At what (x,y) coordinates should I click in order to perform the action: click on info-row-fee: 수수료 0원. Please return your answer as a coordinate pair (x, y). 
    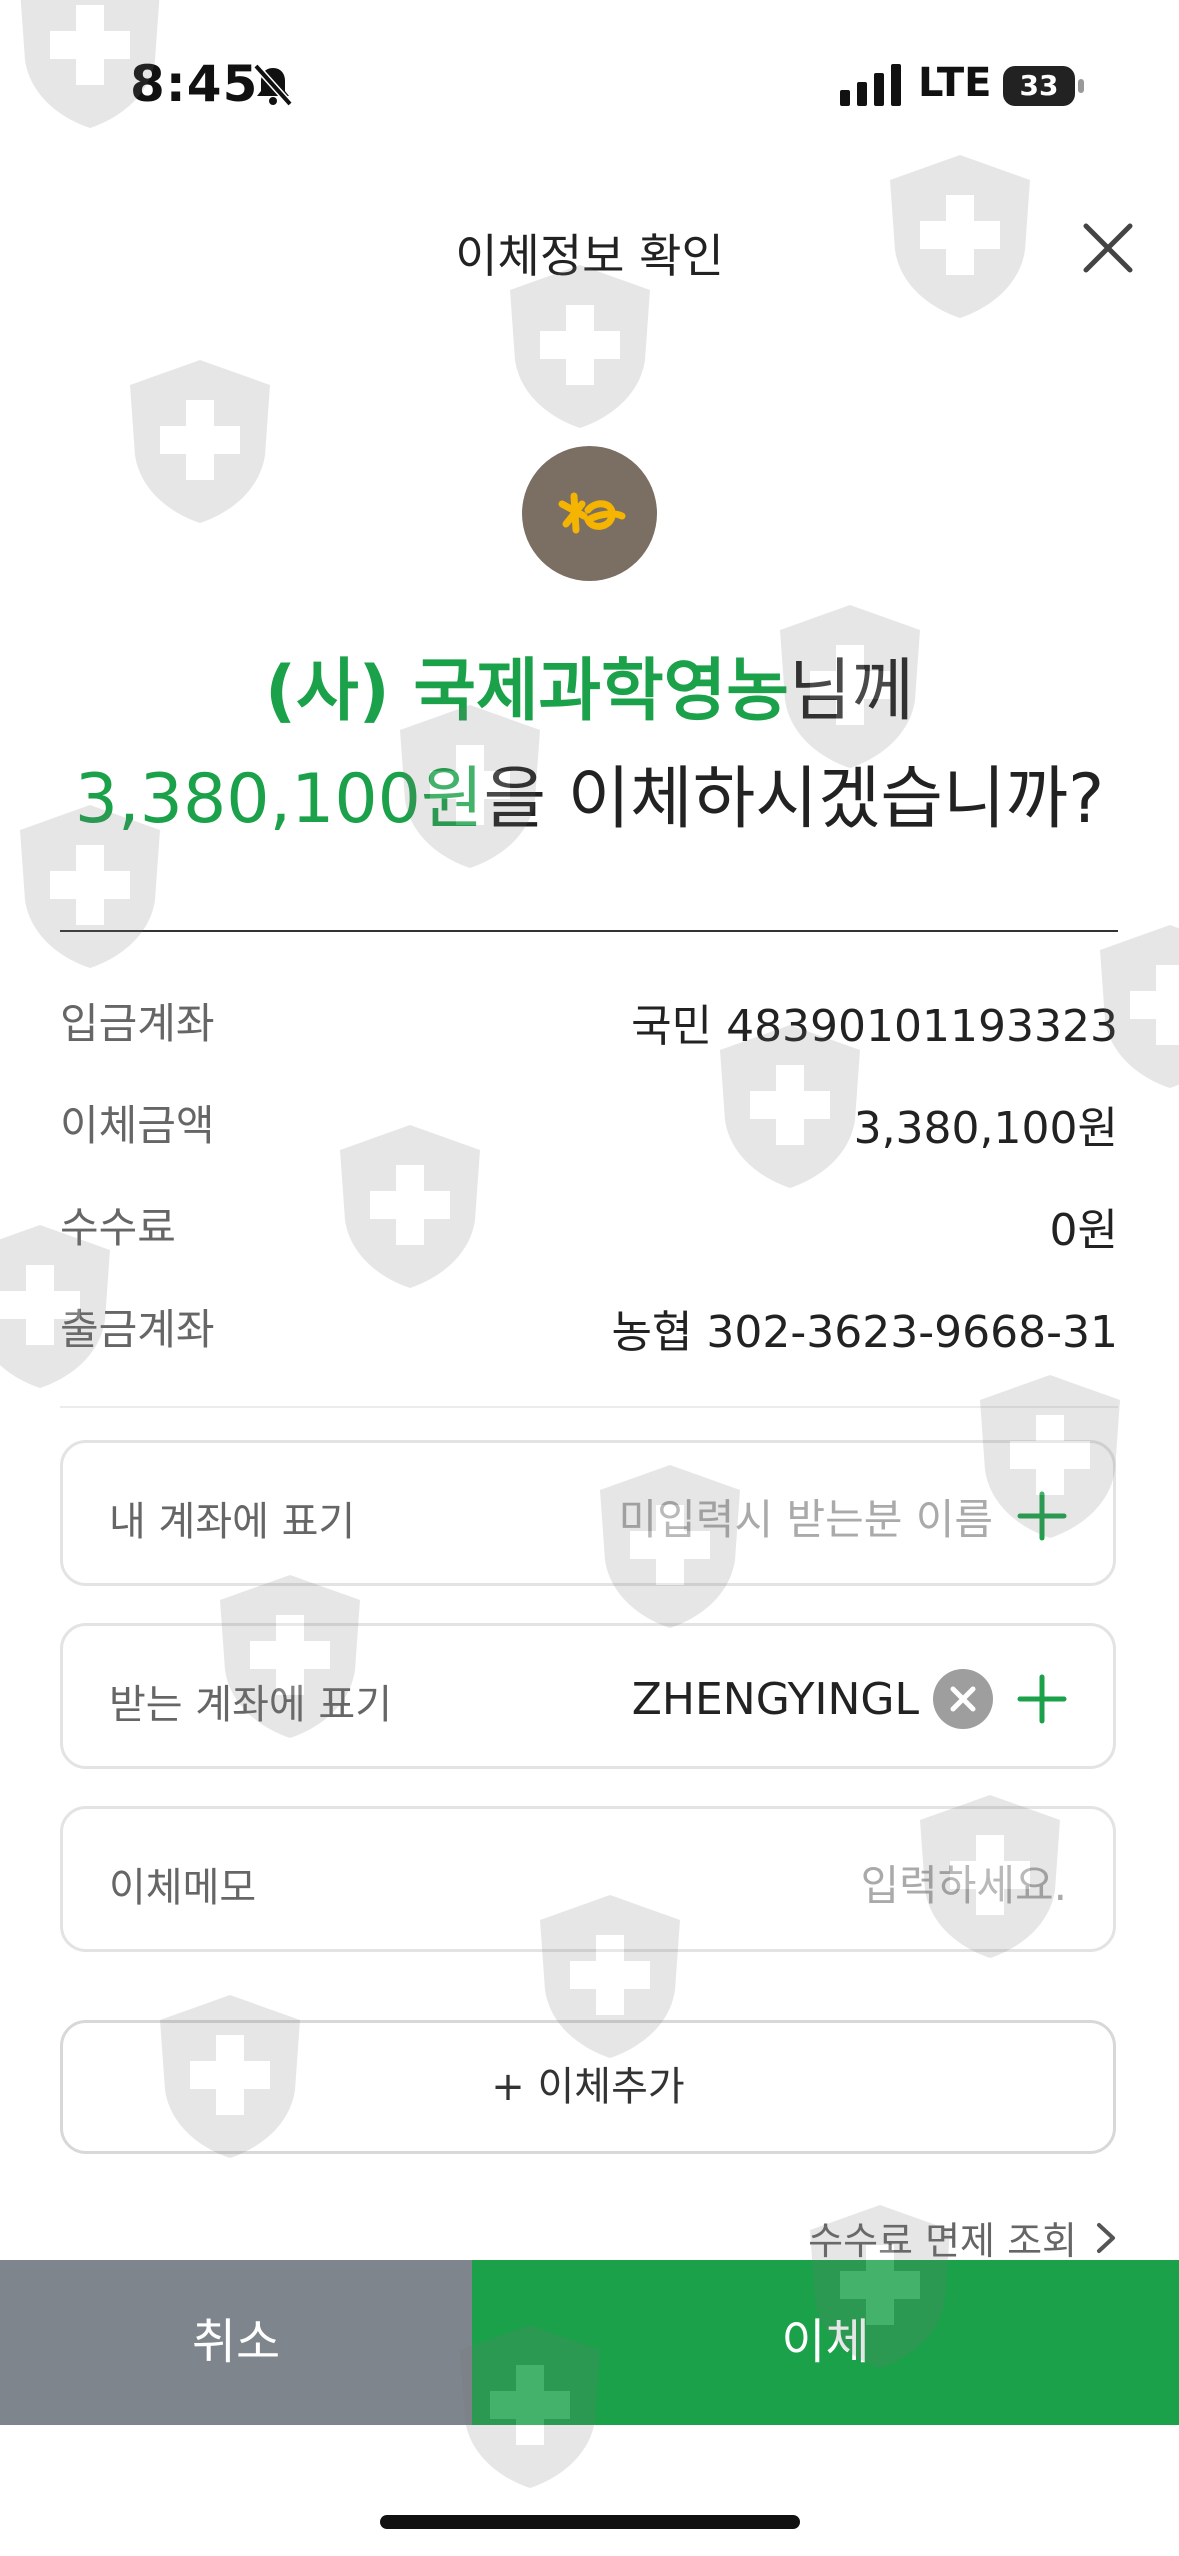
    Looking at the image, I should click on (589, 1225).